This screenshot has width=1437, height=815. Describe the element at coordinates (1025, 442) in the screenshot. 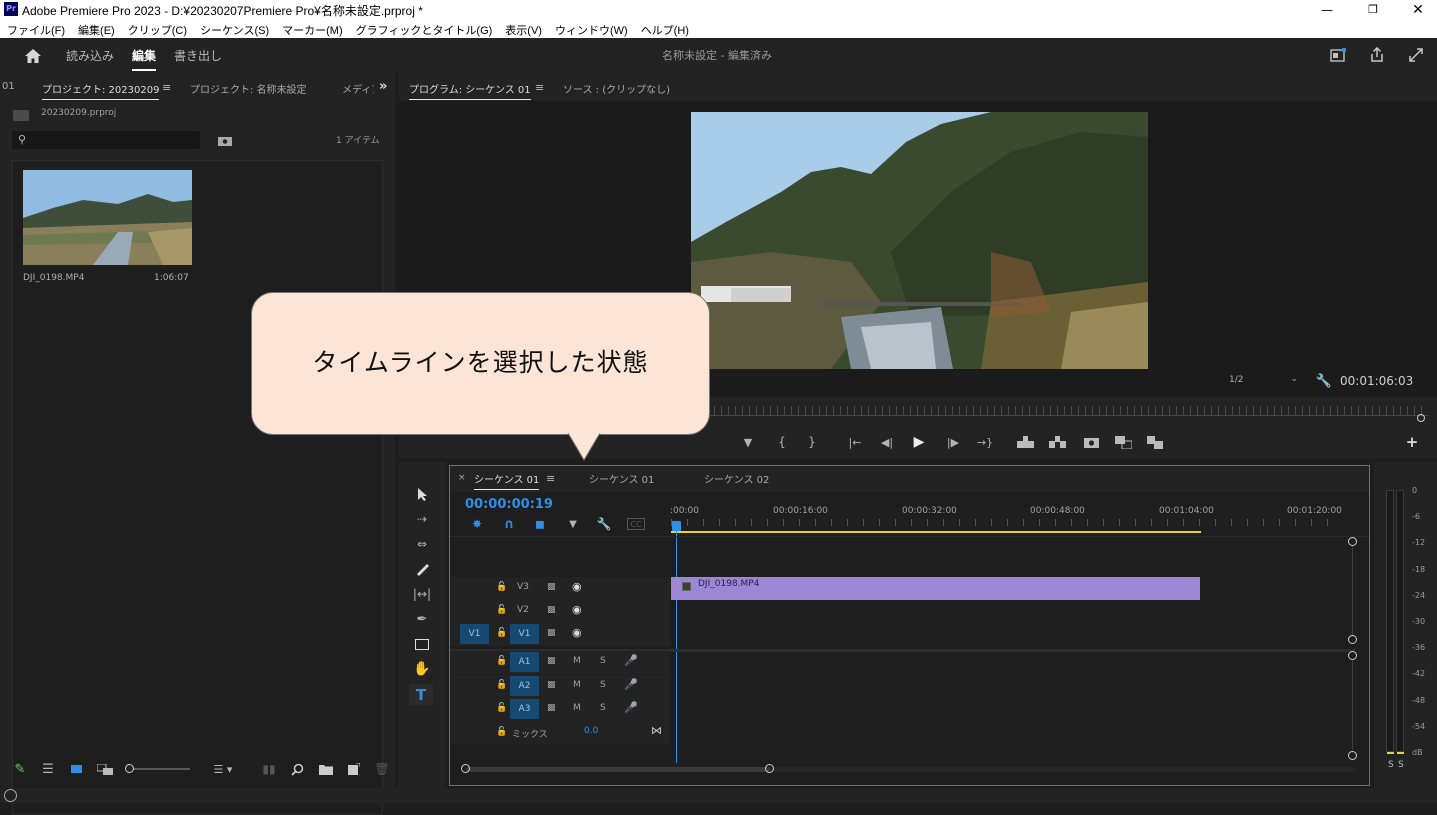

I see `lift-icon` at that location.